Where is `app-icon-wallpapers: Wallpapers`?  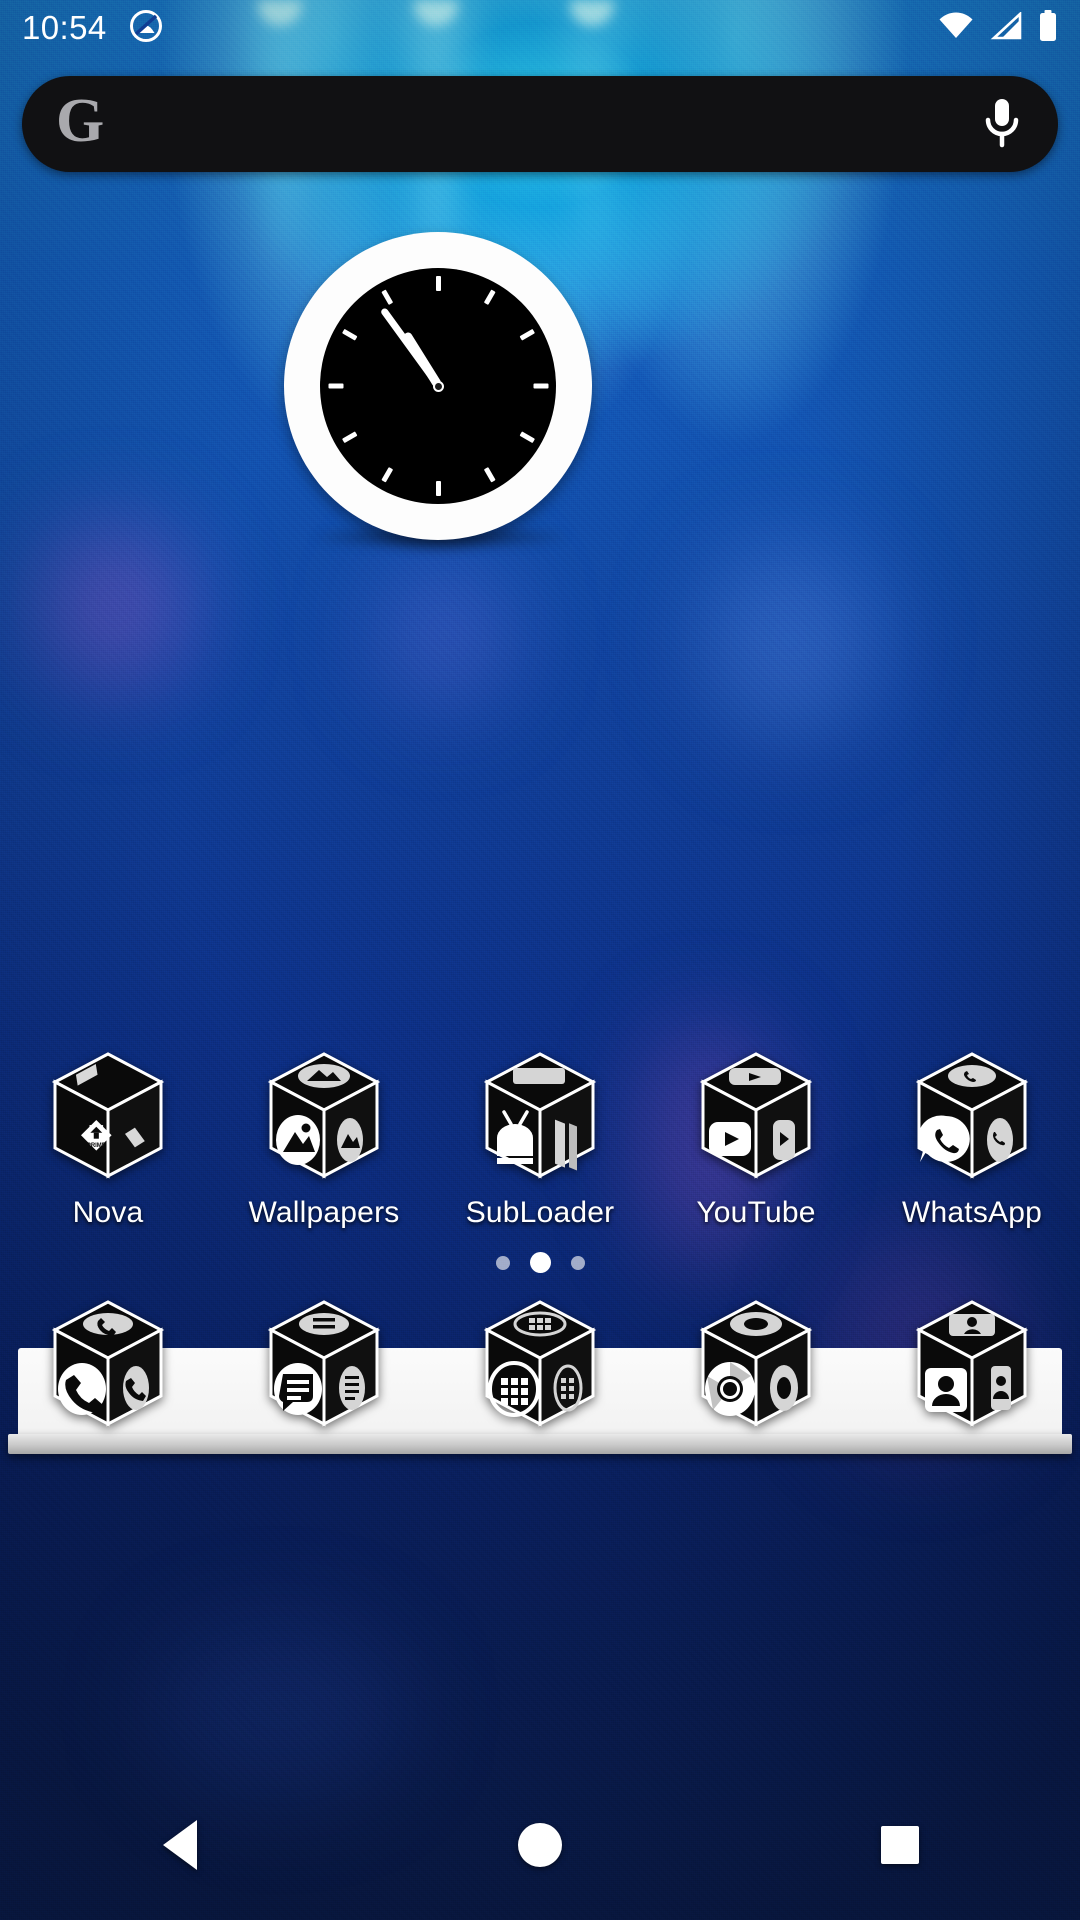
app-icon-wallpapers: Wallpapers is located at coordinates (324, 1148).